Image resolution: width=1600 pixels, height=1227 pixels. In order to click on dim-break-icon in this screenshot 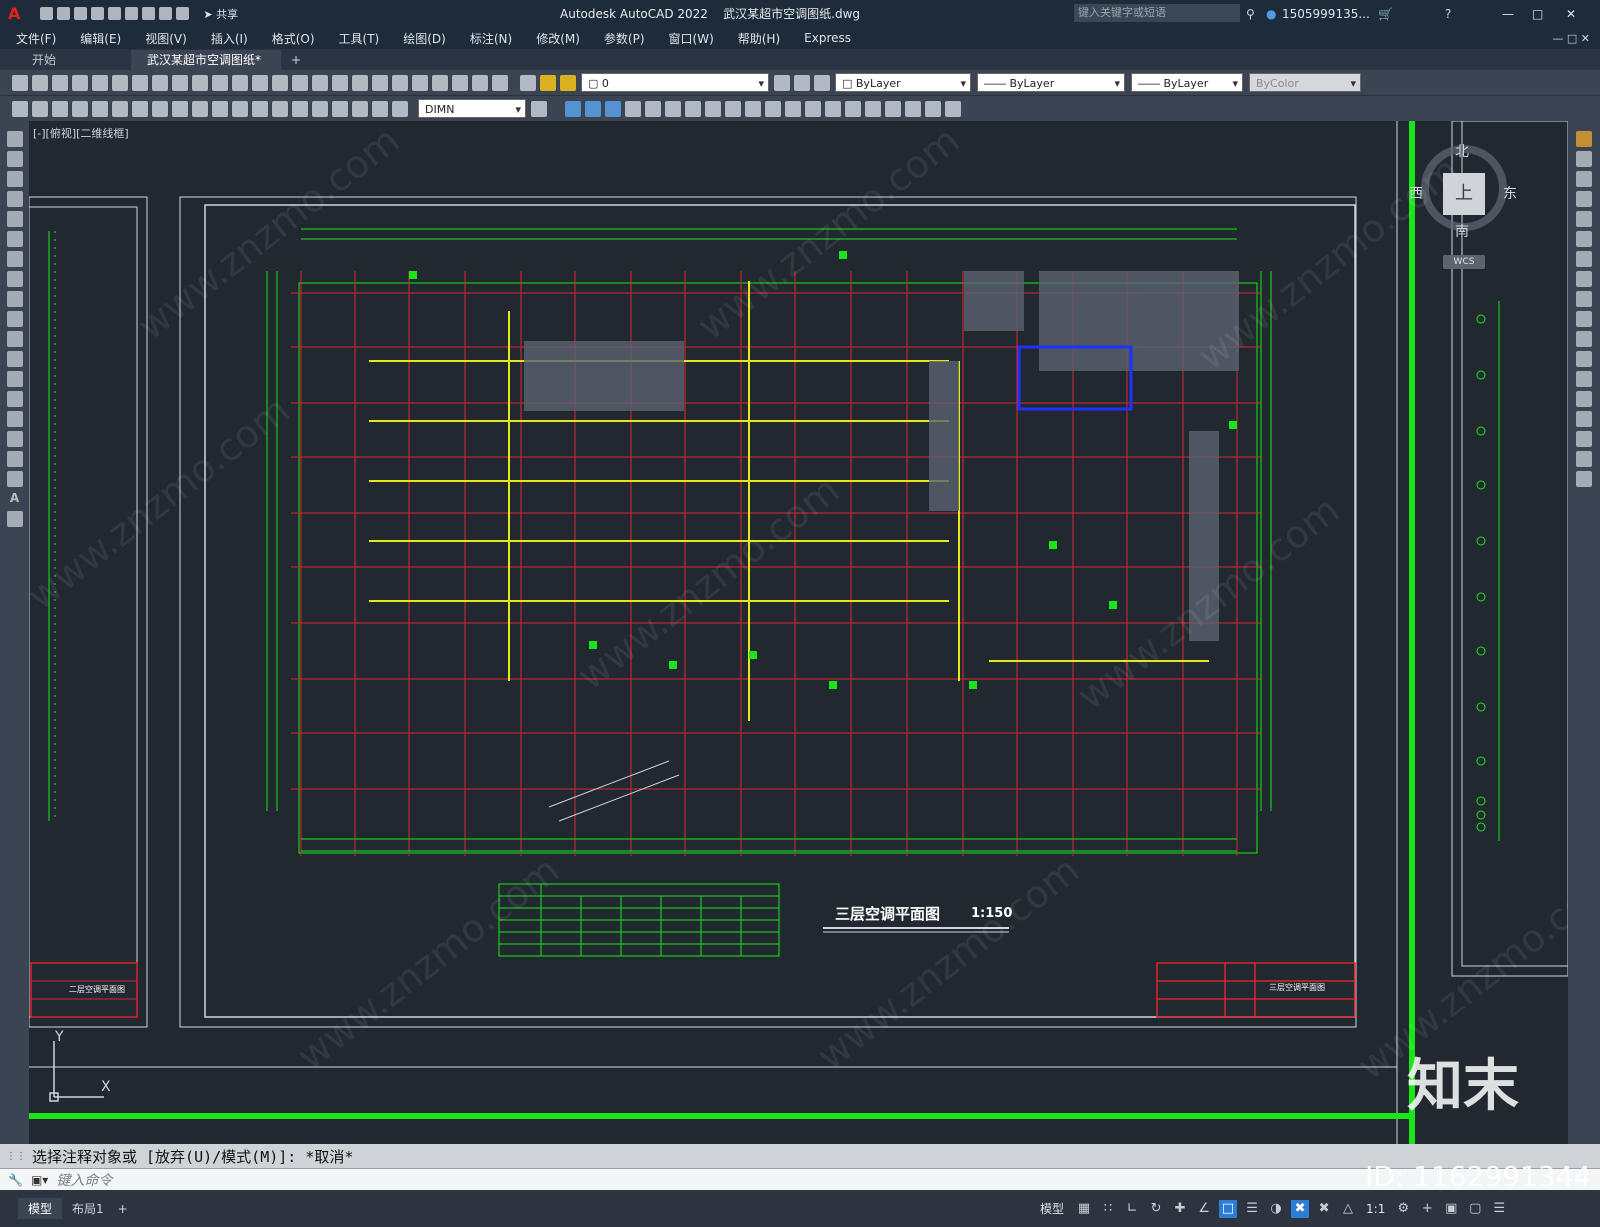, I will do `click(260, 108)`.